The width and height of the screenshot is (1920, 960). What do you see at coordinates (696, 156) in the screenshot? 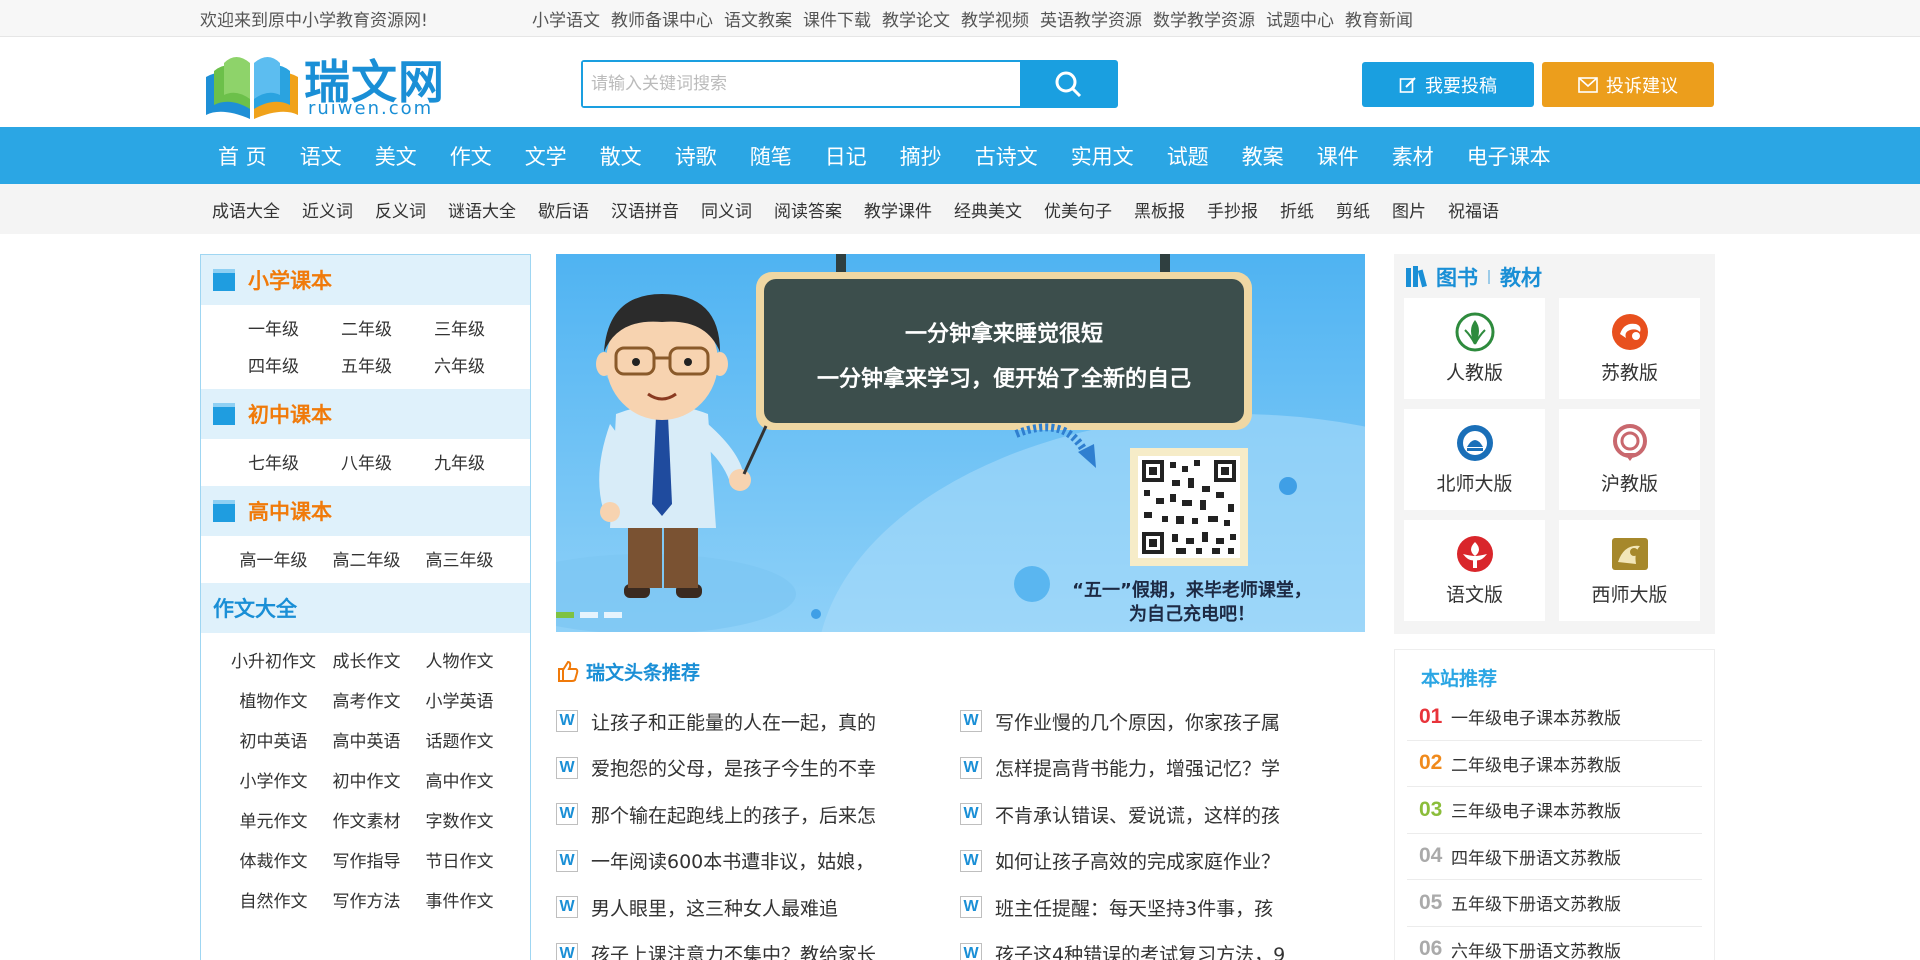
I see `nav-item: 诗歌` at bounding box center [696, 156].